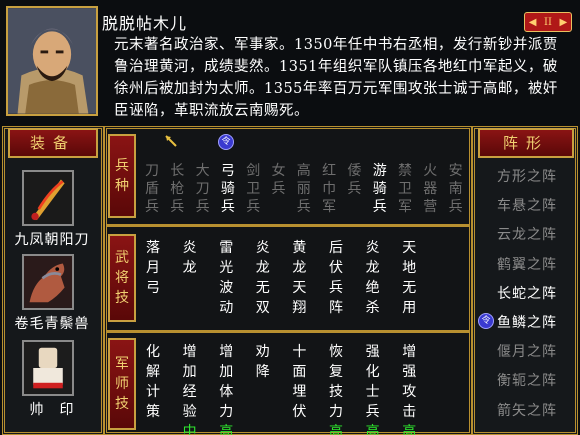 This screenshot has height=435, width=580. I want to click on general-skill-item: 炎龙, so click(190, 258).